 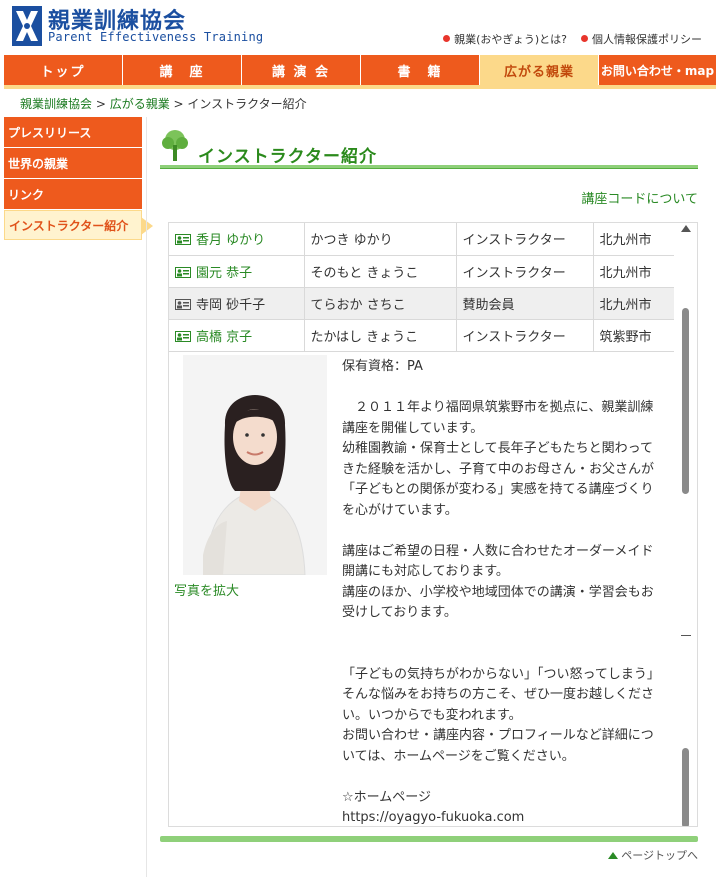 I want to click on breadcrumb-section: 広がる親業, so click(x=140, y=104).